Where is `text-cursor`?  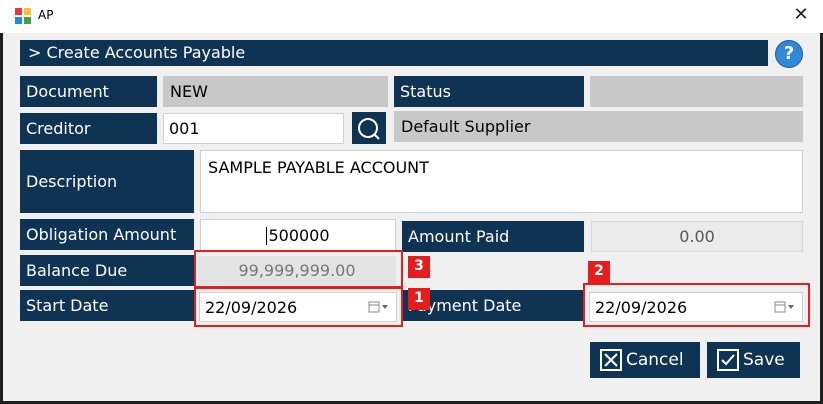 text-cursor is located at coordinates (267, 235).